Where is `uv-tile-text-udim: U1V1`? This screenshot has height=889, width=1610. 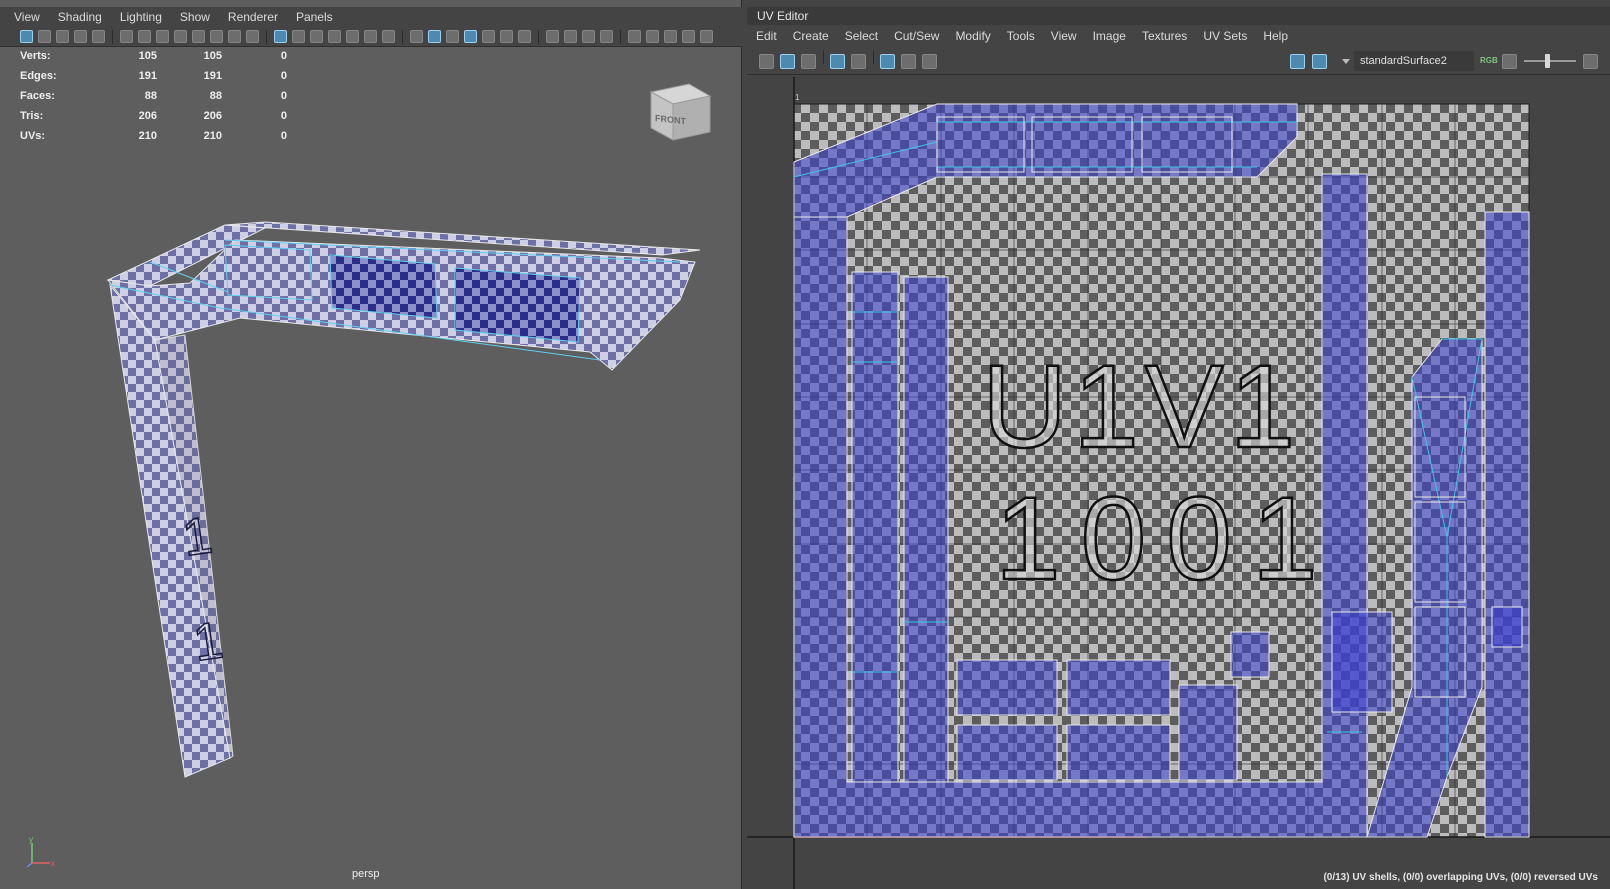
uv-tile-text-udim: U1V1 is located at coordinates (1141, 407).